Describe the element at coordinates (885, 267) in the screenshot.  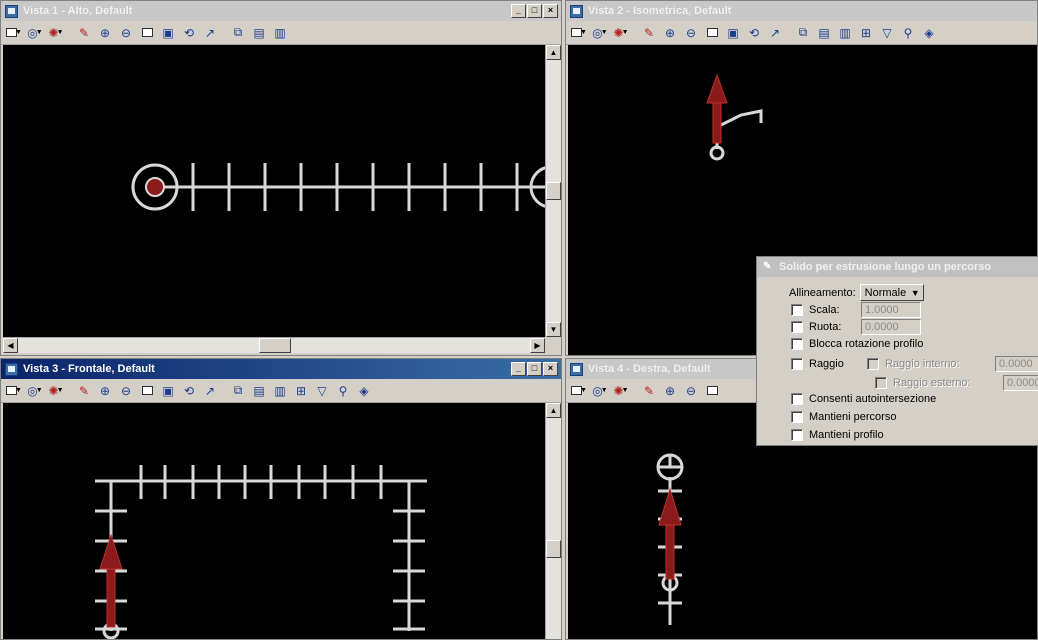
I see `dialog-title: Solido per estrusione lungo un percorso` at that location.